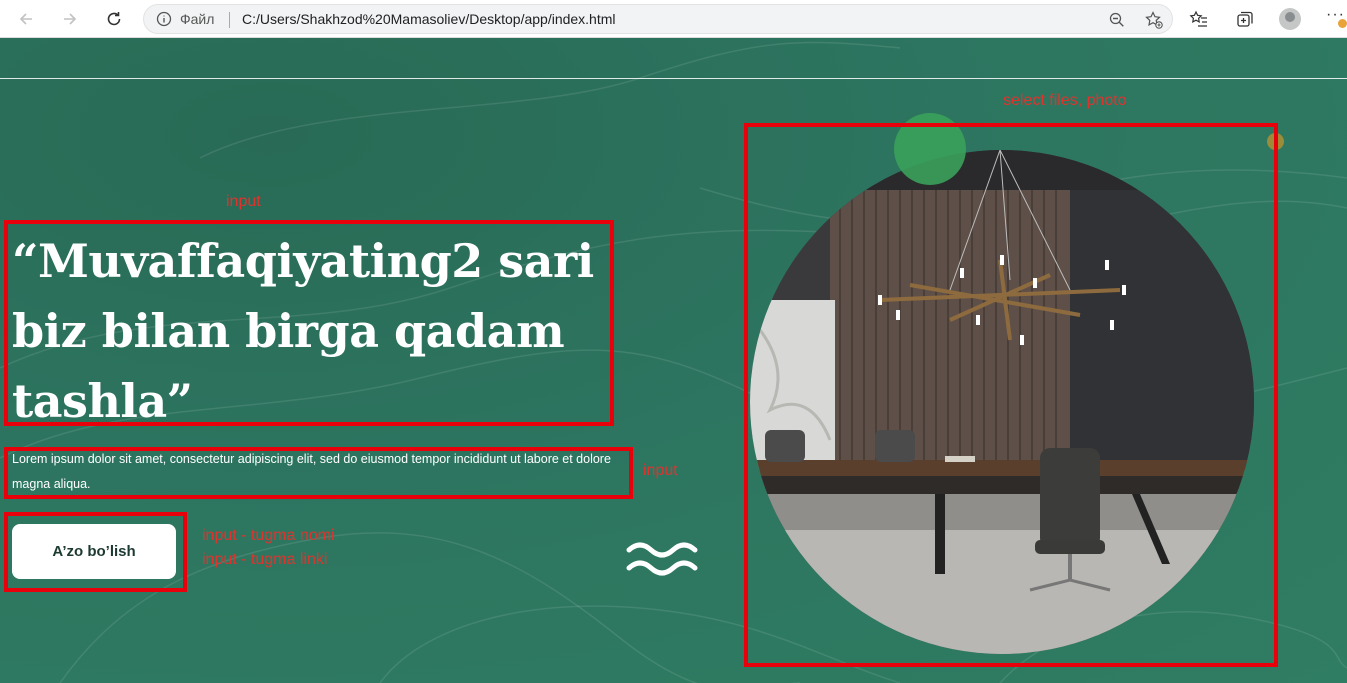  Describe the element at coordinates (660, 470) in the screenshot. I see `description-annotation: input` at that location.